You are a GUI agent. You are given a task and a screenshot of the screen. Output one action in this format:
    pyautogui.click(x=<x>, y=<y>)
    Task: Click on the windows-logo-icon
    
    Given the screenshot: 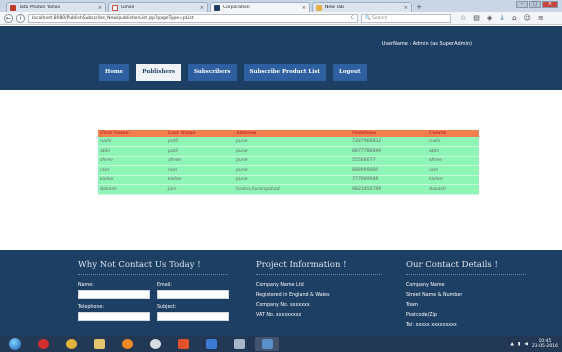 What is the action you would take?
    pyautogui.click(x=15, y=344)
    